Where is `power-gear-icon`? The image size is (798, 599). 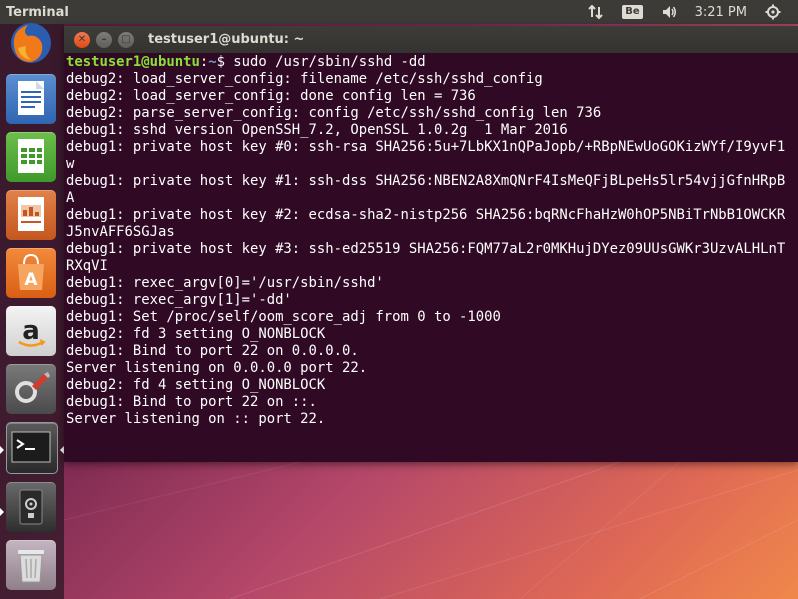
power-gear-icon is located at coordinates (773, 12).